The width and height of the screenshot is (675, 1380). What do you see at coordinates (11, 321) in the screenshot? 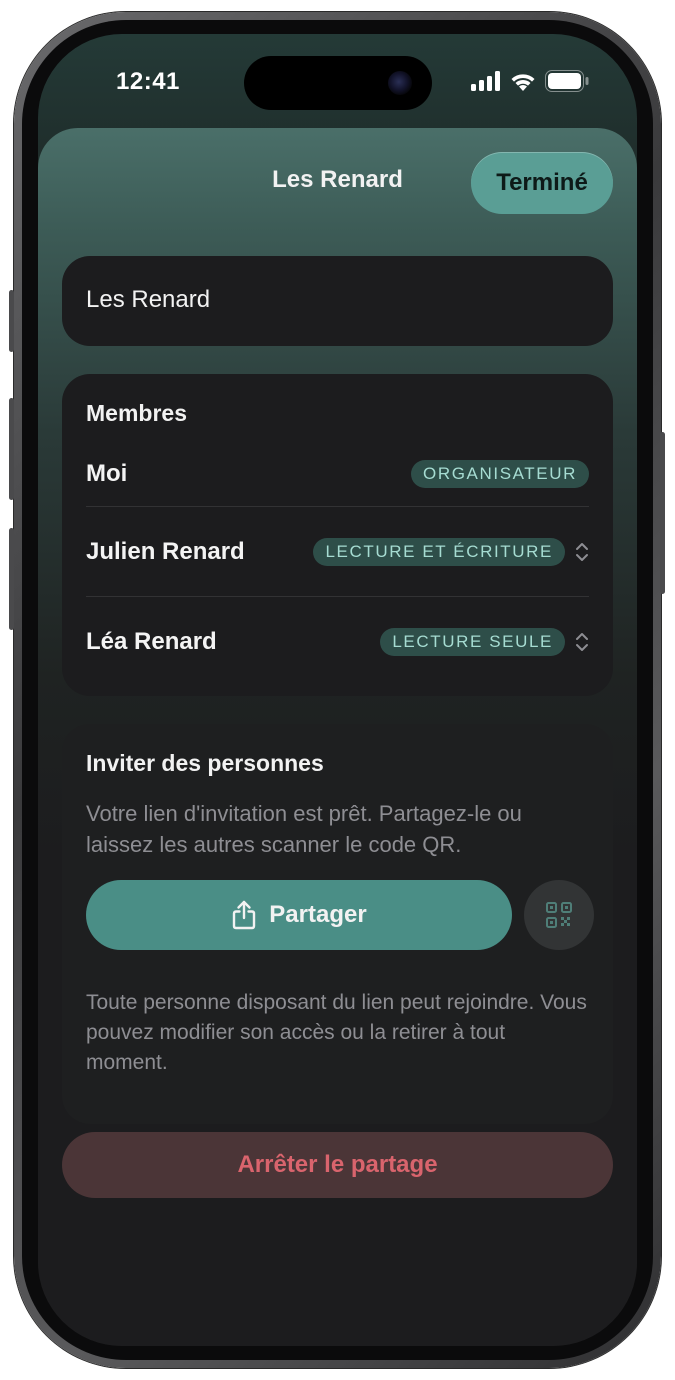
I see `action-button` at bounding box center [11, 321].